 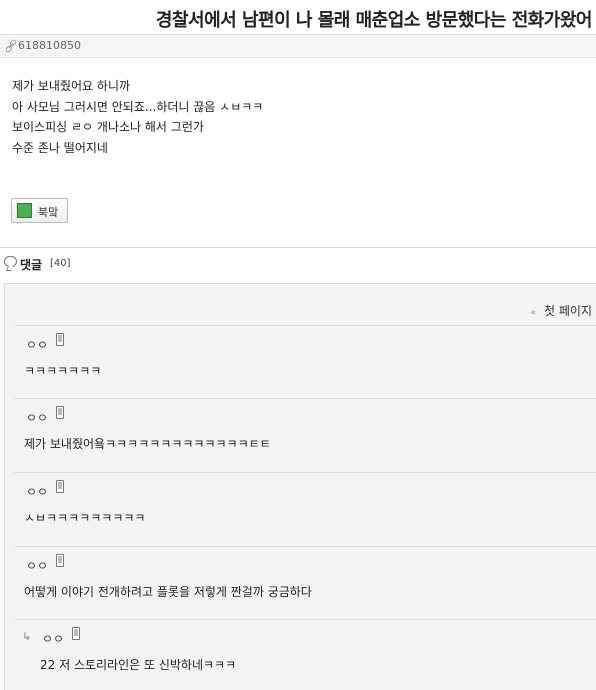 I want to click on comments-label: 댓글, so click(x=31, y=265).